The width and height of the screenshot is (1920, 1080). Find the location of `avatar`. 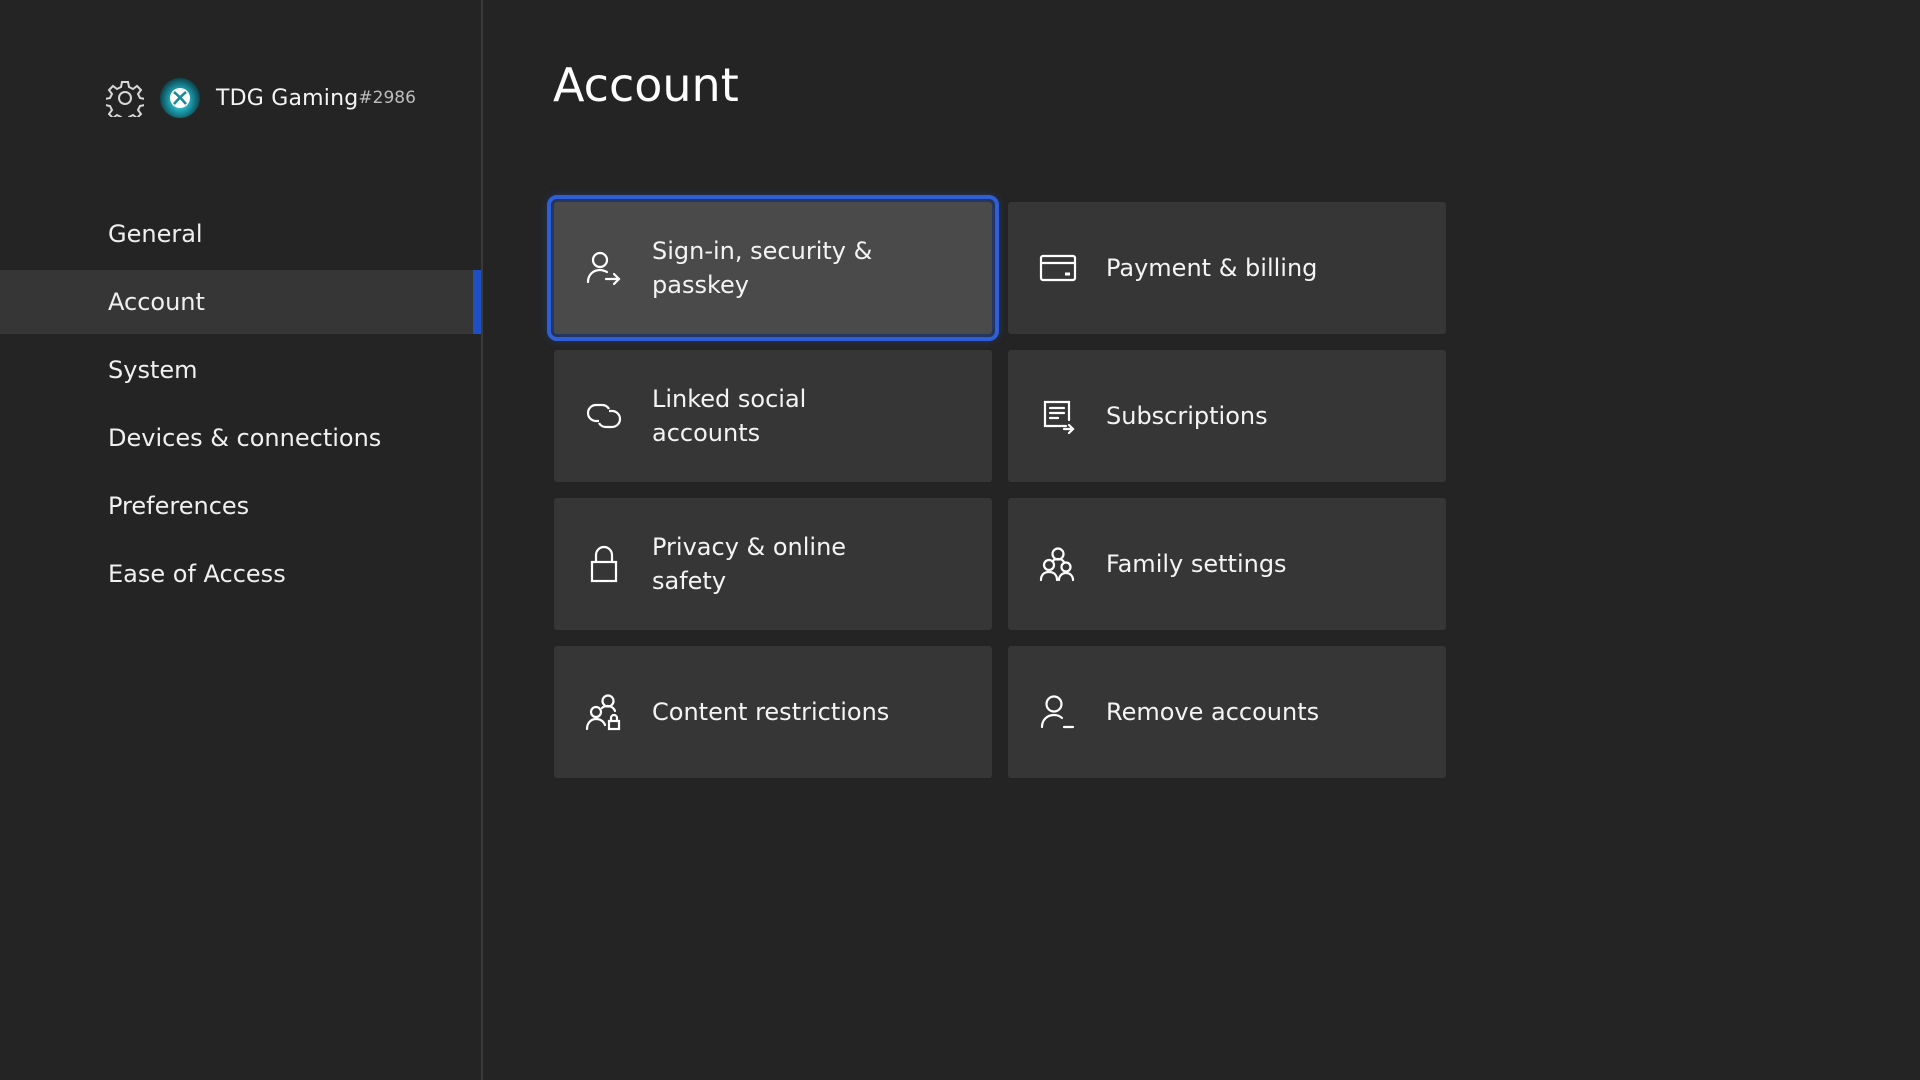

avatar is located at coordinates (180, 98).